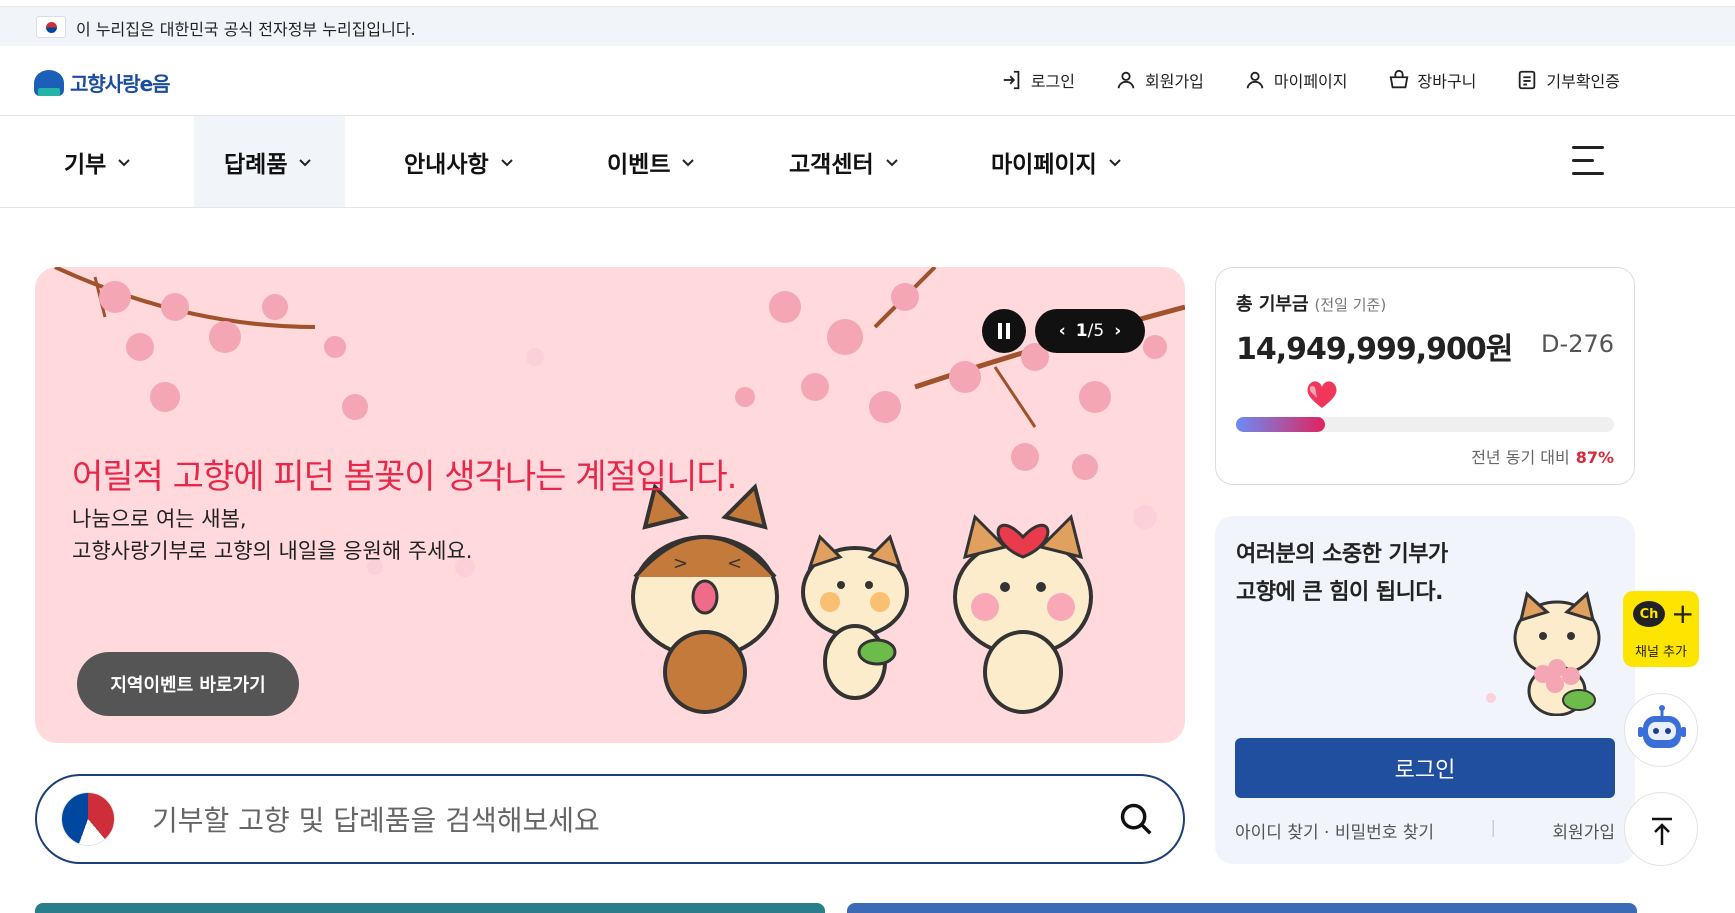 This screenshot has height=913, width=1735. Describe the element at coordinates (272, 535) in the screenshot. I see `banner-subtitle: 나눔으로 여는 새봄, 고향사랑기부로 고향의 내일을 응원해 주세요.` at that location.